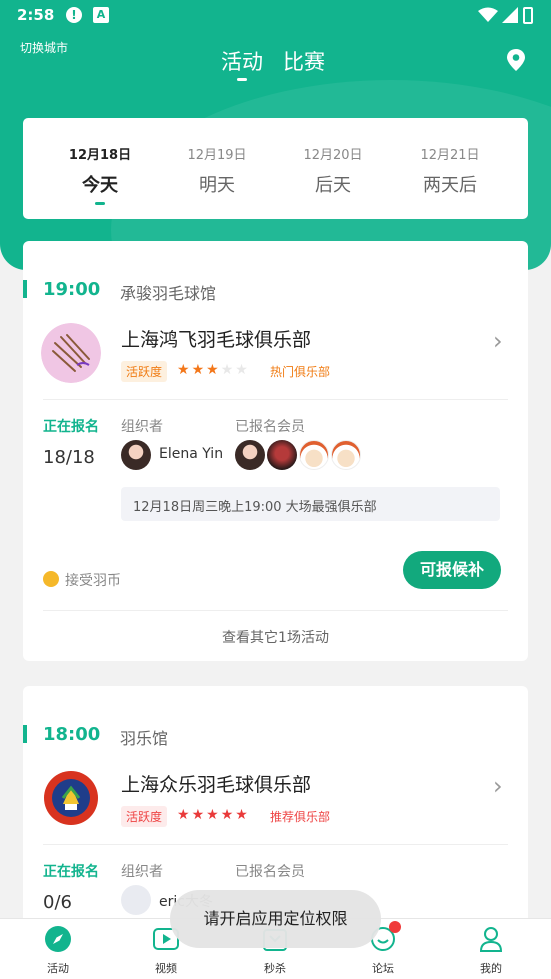 Image resolution: width=551 pixels, height=979 pixels. I want to click on tab-label: 活动, so click(58, 968).